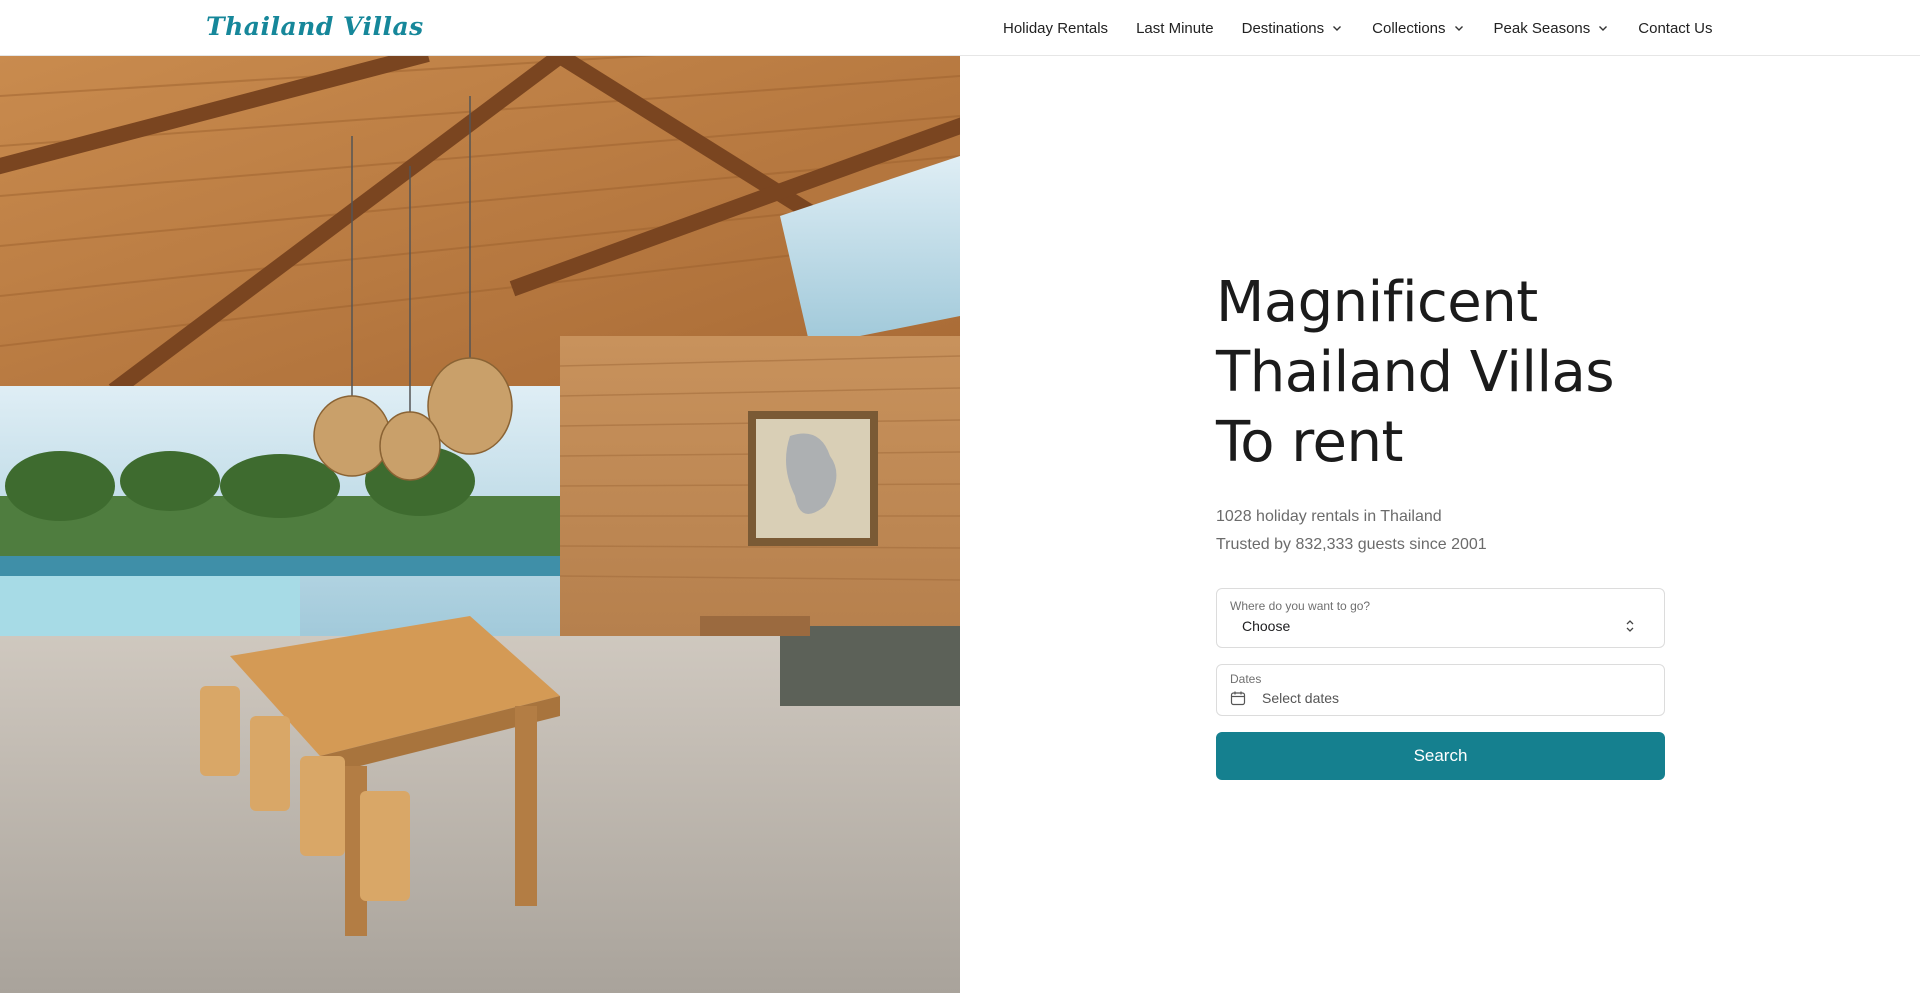 The image size is (1920, 993). What do you see at coordinates (1246, 679) in the screenshot?
I see `dates-label: Dates` at bounding box center [1246, 679].